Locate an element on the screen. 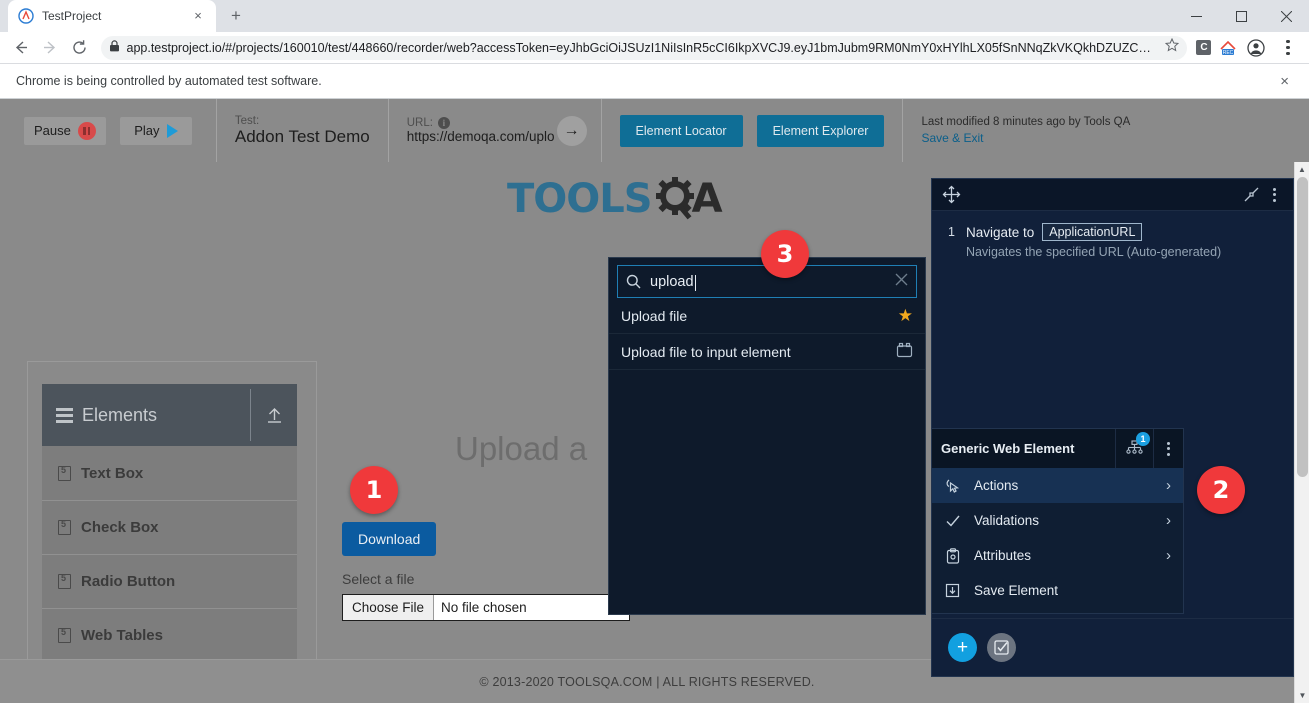 The width and height of the screenshot is (1309, 703). go-button: → is located at coordinates (571, 130).